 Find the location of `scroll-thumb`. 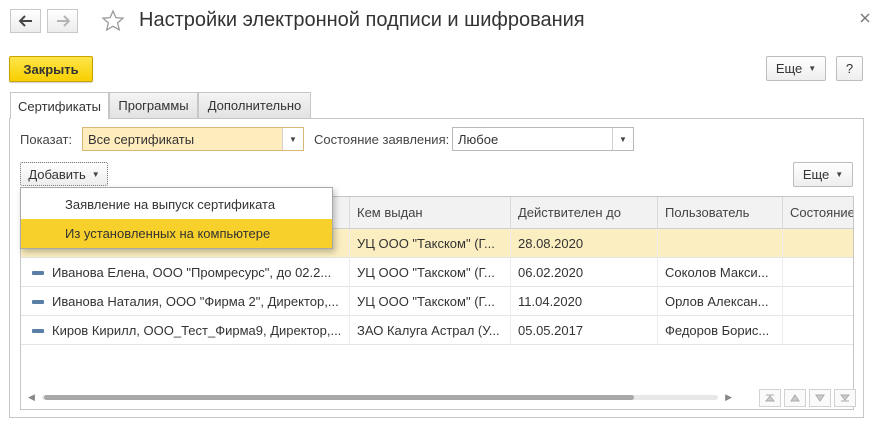

scroll-thumb is located at coordinates (339, 397).